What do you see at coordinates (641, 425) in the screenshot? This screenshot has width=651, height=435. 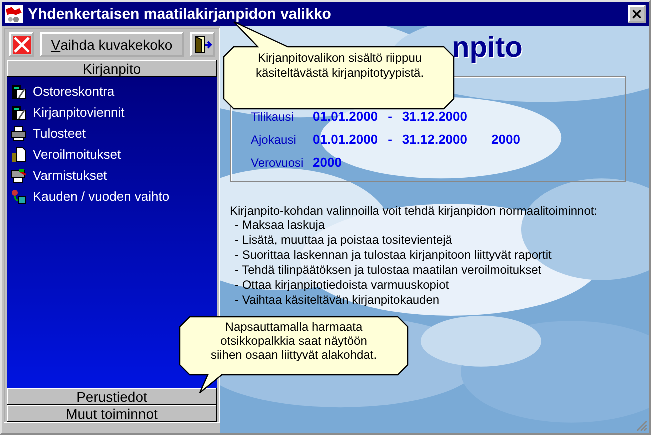 I see `resize-grip-icon` at bounding box center [641, 425].